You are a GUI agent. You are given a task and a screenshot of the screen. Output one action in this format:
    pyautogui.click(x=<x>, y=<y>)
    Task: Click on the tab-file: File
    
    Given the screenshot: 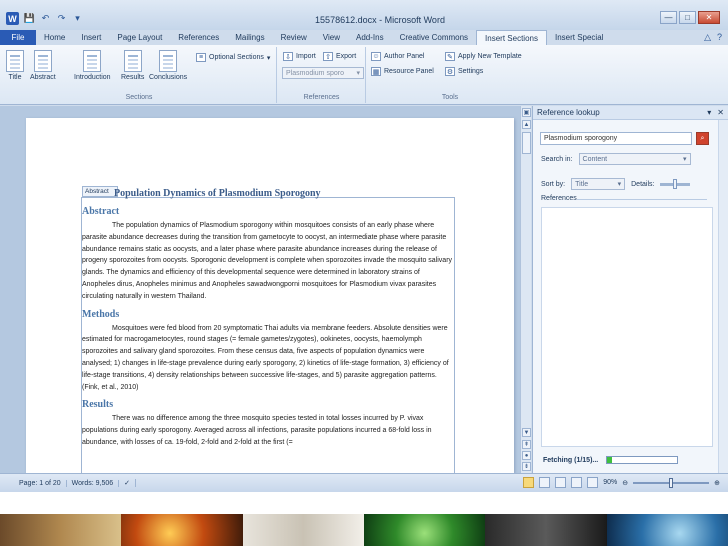 What is the action you would take?
    pyautogui.click(x=18, y=37)
    